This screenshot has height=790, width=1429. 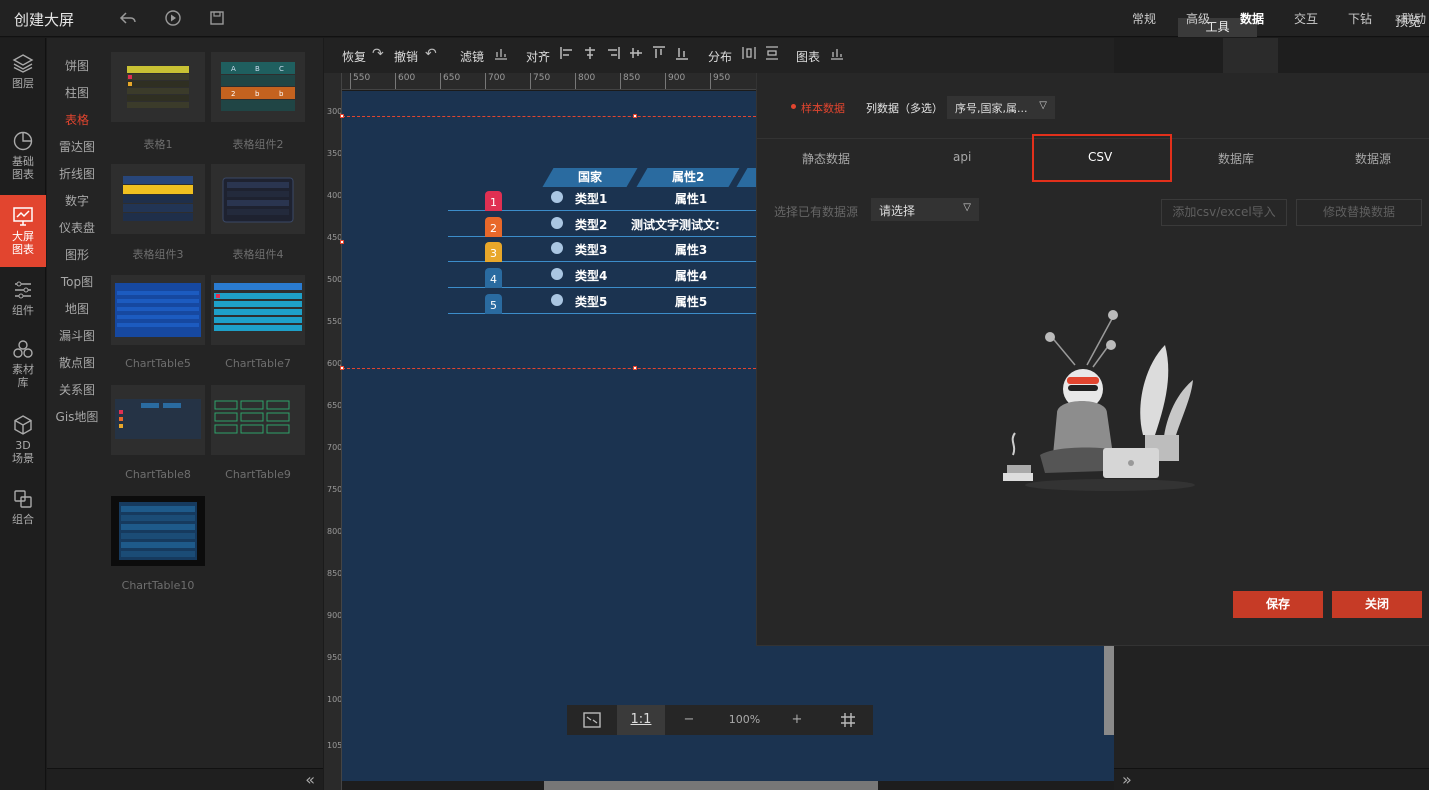 I want to click on thumbnail-label: 表格组件3, so click(x=158, y=254).